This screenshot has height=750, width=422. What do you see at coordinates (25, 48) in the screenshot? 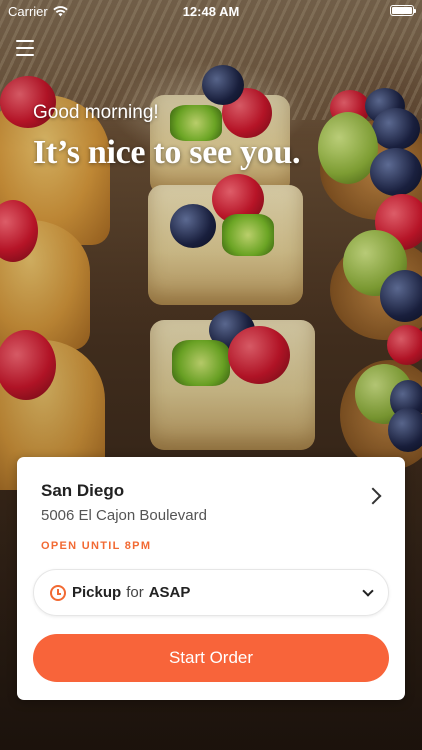
I see `hamburger-menu-icon` at bounding box center [25, 48].